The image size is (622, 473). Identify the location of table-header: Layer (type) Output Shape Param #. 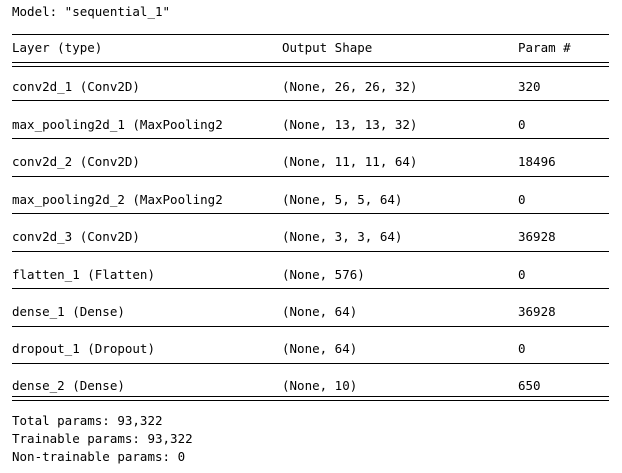
(310, 48).